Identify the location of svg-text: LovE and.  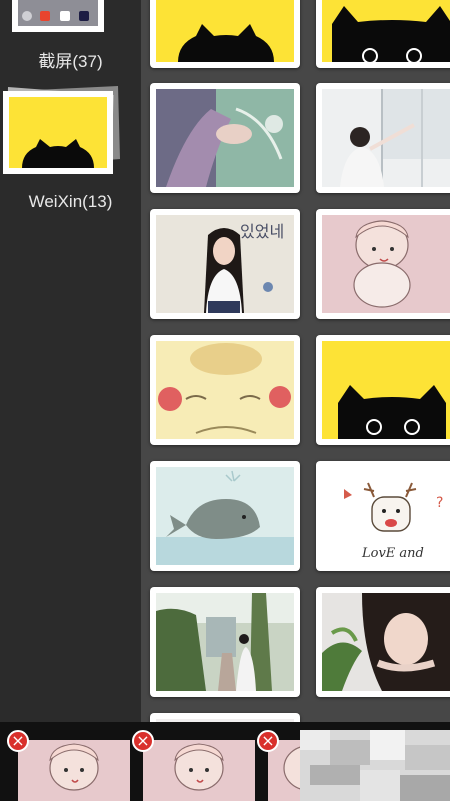
(392, 553).